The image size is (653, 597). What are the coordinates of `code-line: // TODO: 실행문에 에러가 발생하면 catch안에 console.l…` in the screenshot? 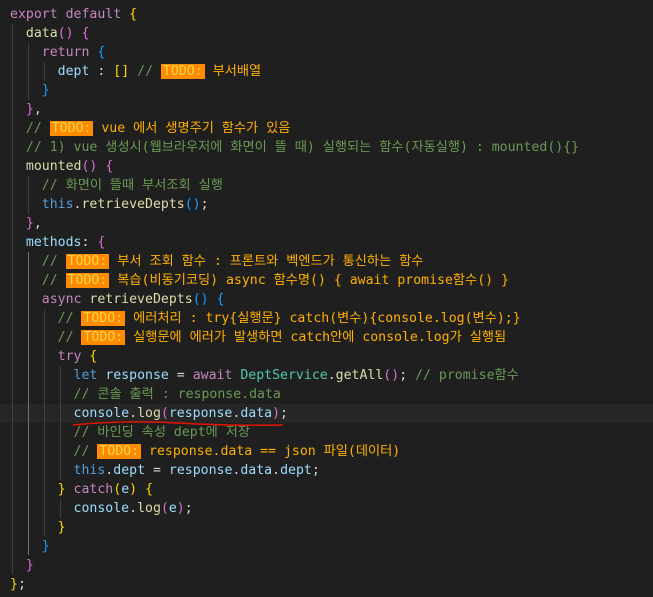 It's located at (282, 337).